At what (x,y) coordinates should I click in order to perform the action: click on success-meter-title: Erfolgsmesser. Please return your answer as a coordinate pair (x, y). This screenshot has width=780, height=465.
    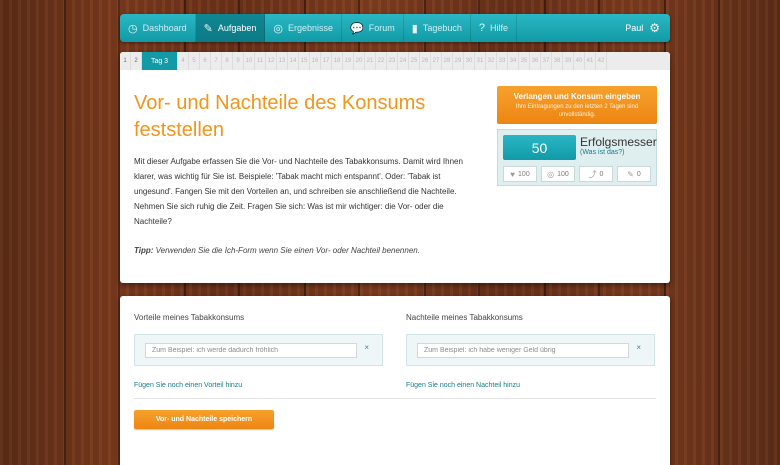
    Looking at the image, I should click on (618, 142).